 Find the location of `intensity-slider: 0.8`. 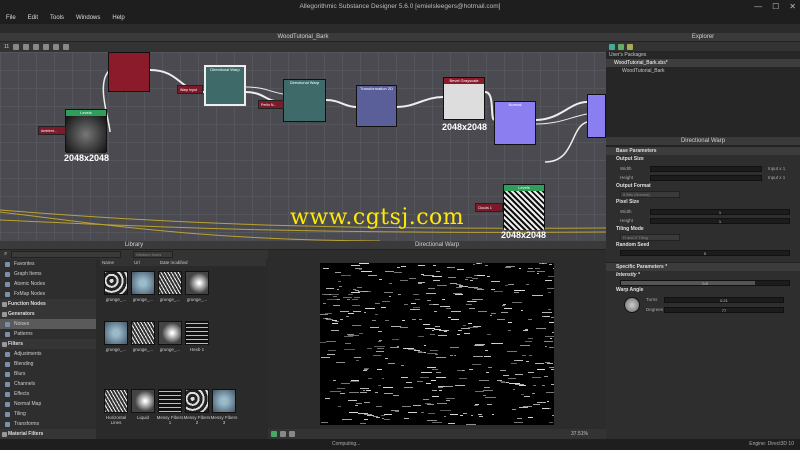

intensity-slider: 0.8 is located at coordinates (705, 283).